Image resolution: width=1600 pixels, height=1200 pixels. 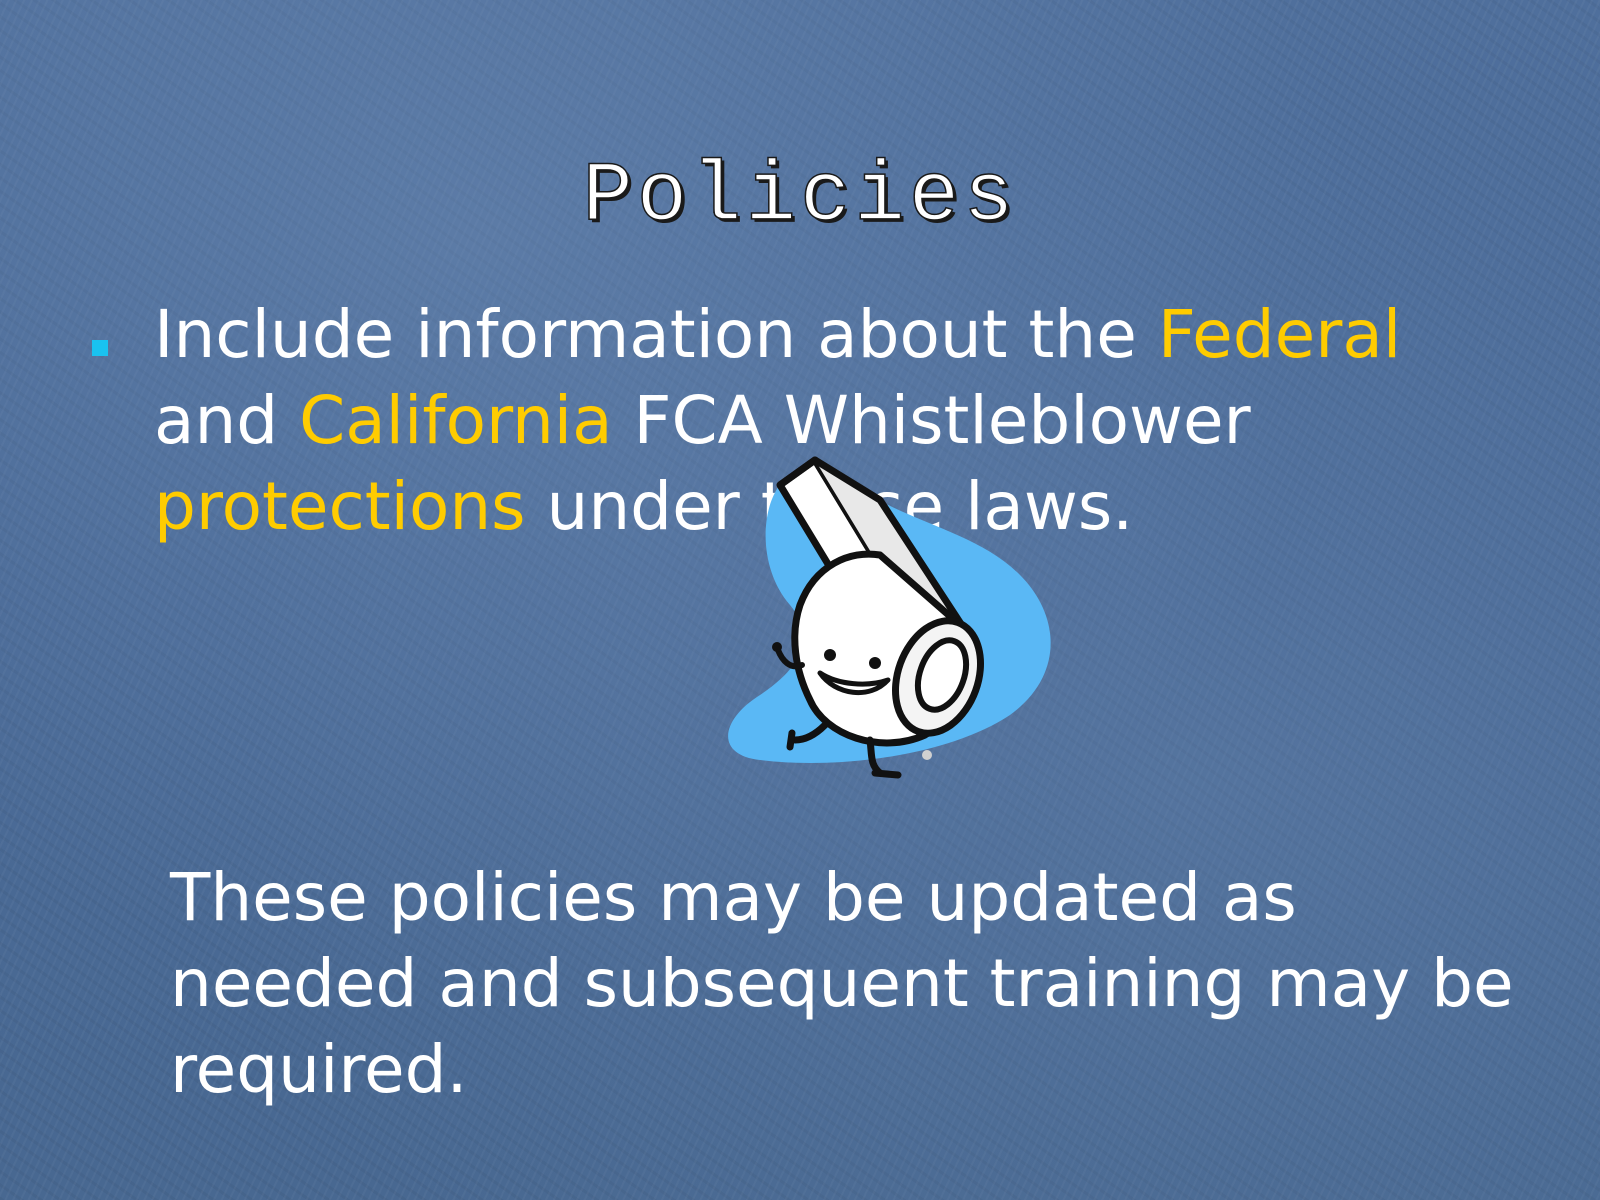 I want to click on highlight-federal: Federal, so click(x=1279, y=334).